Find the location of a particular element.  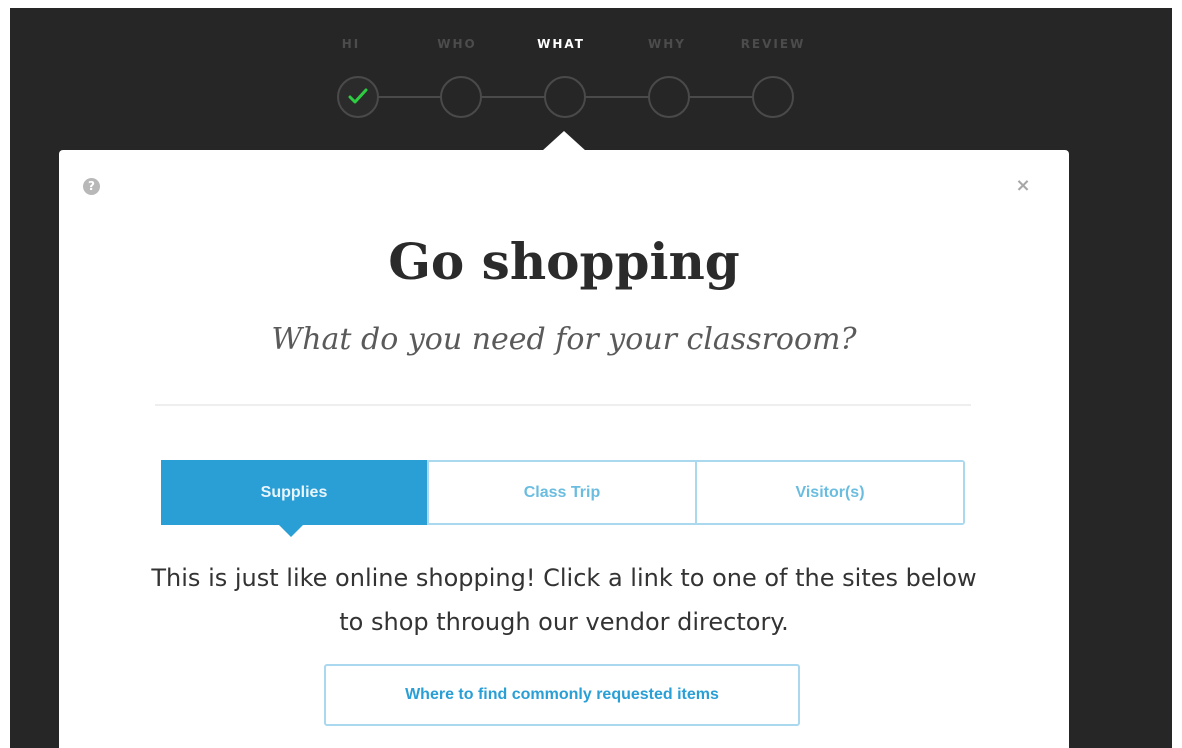

step-label-who: WHO is located at coordinates (457, 44).